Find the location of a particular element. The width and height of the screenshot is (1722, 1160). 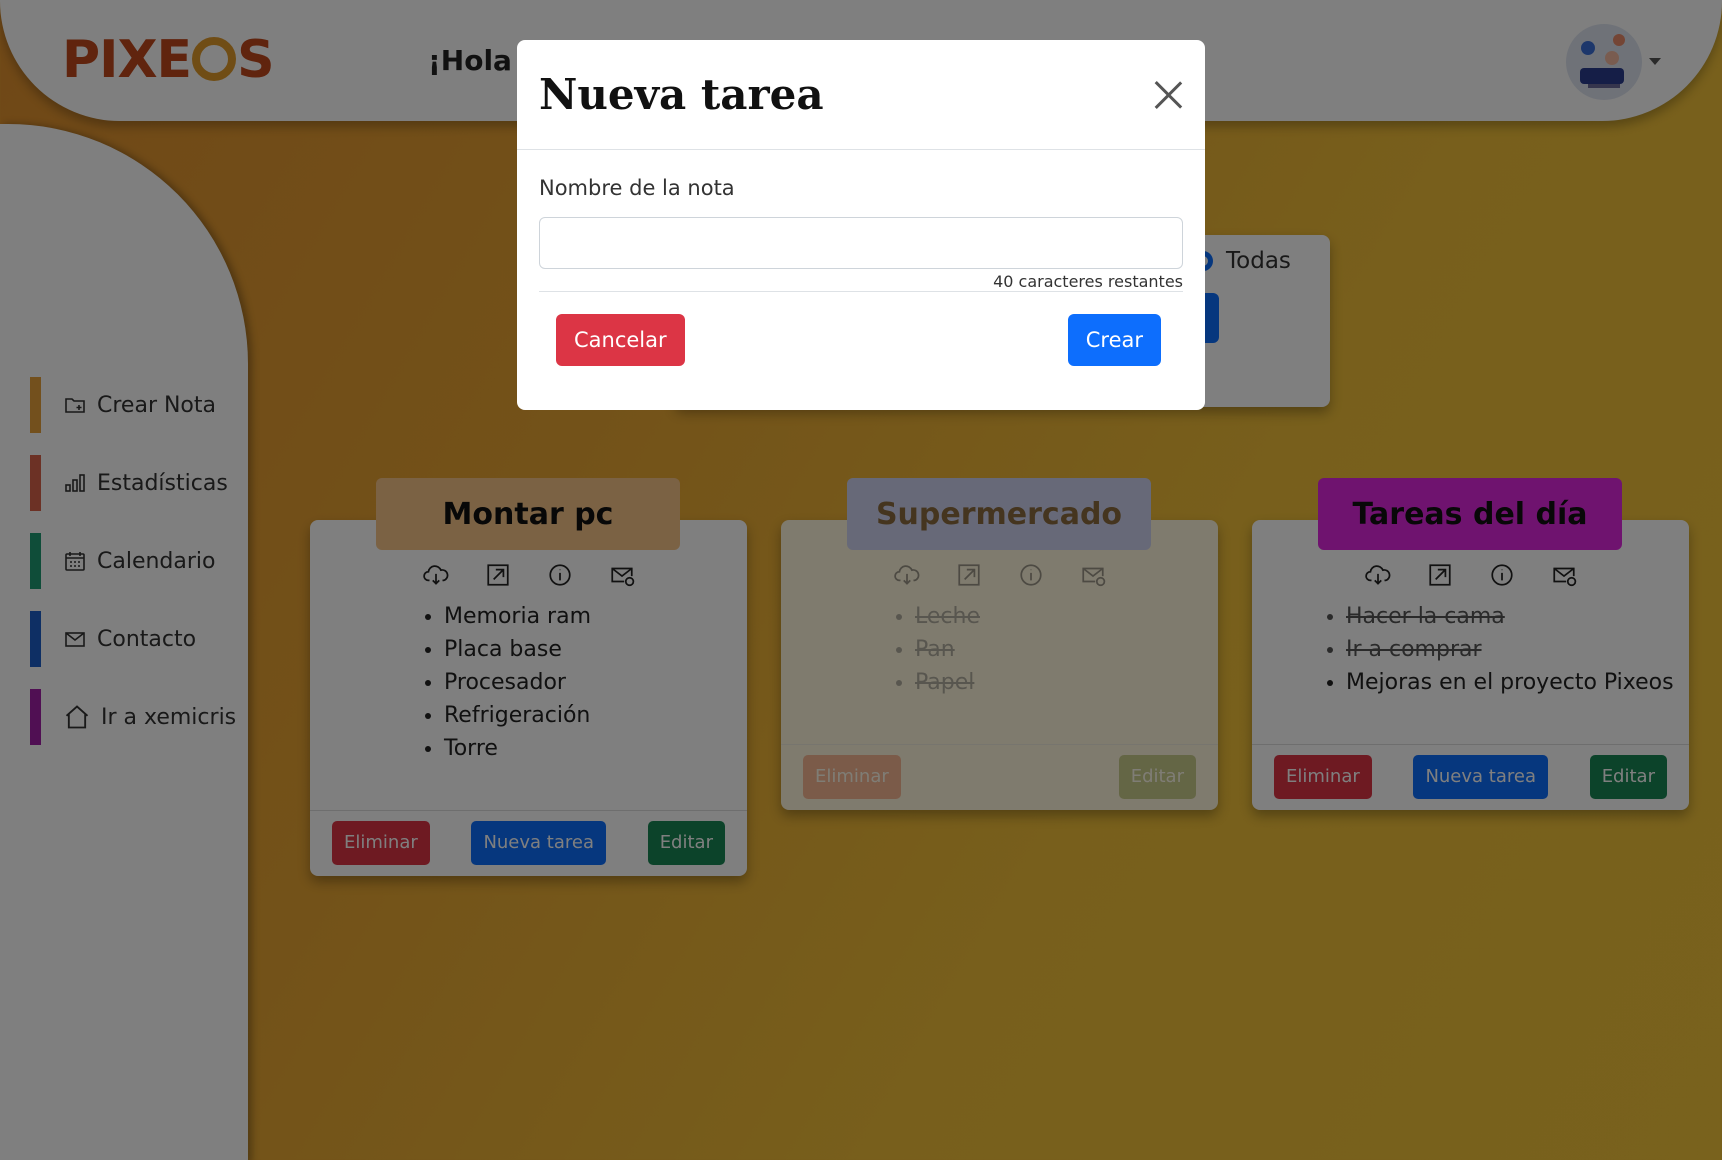

cancel-button: Cancelar is located at coordinates (620, 340).